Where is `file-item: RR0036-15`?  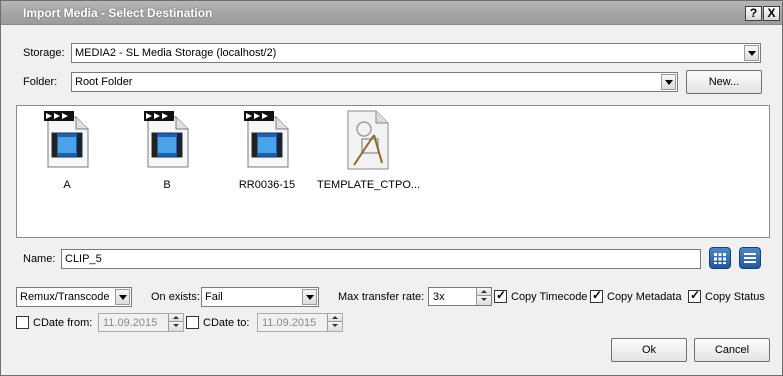
file-item: RR0036-15 is located at coordinates (267, 150).